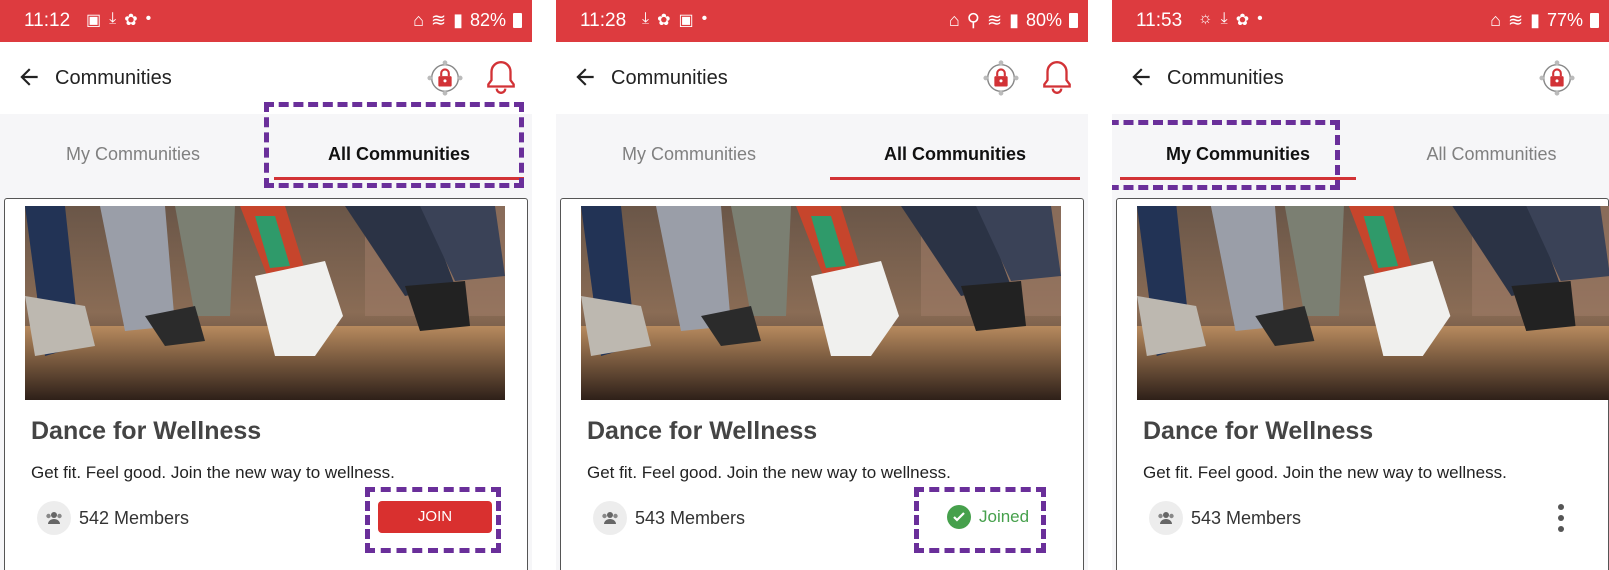  Describe the element at coordinates (1226, 155) in the screenshot. I see `highlight-my-communities-tab` at that location.